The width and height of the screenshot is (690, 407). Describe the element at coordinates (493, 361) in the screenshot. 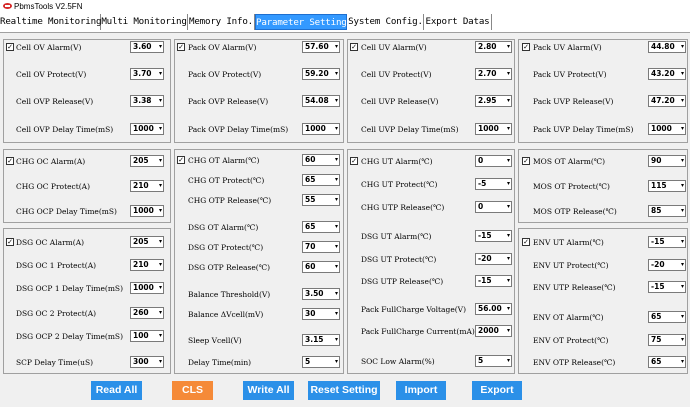

I see `soc-low-alarm-input: 5 ▾` at that location.